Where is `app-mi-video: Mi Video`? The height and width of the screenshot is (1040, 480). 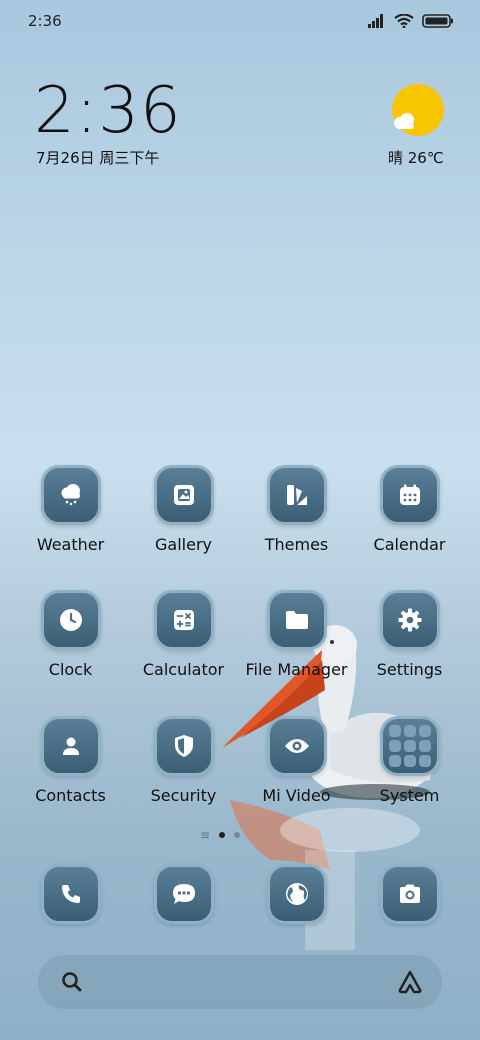 app-mi-video: Mi Video is located at coordinates (296, 760).